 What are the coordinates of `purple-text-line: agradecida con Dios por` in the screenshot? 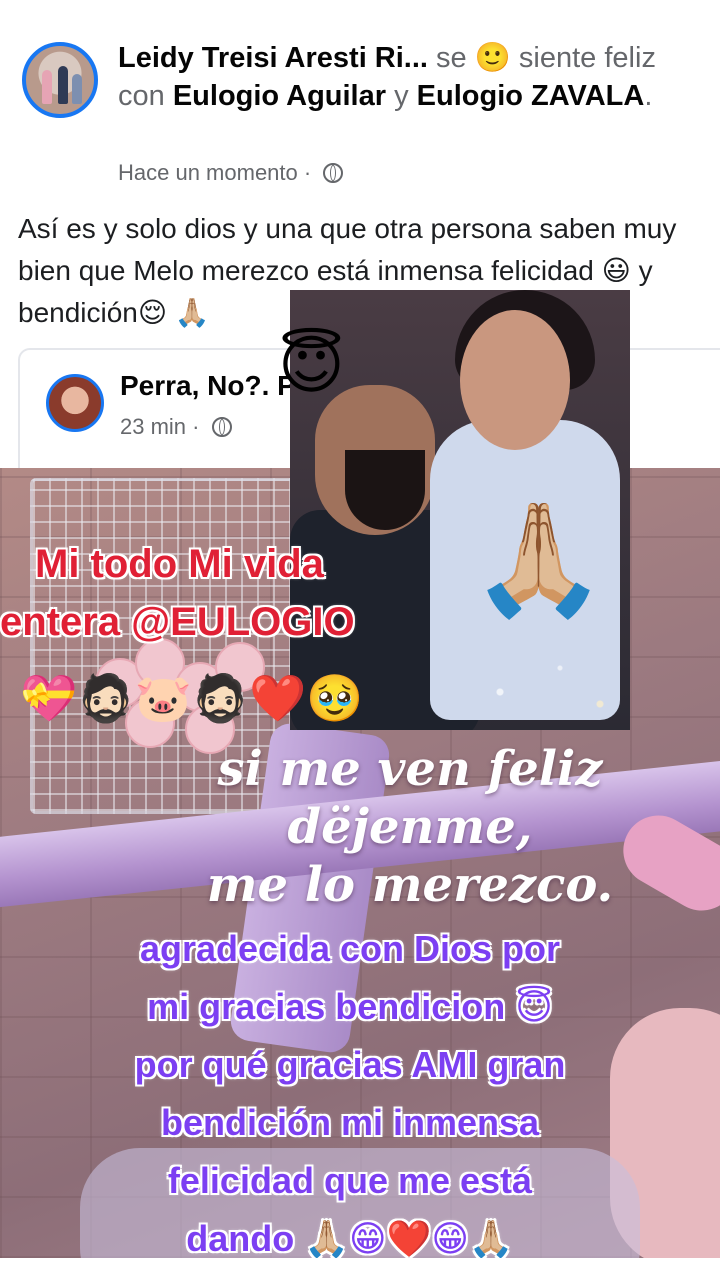 It's located at (350, 948).